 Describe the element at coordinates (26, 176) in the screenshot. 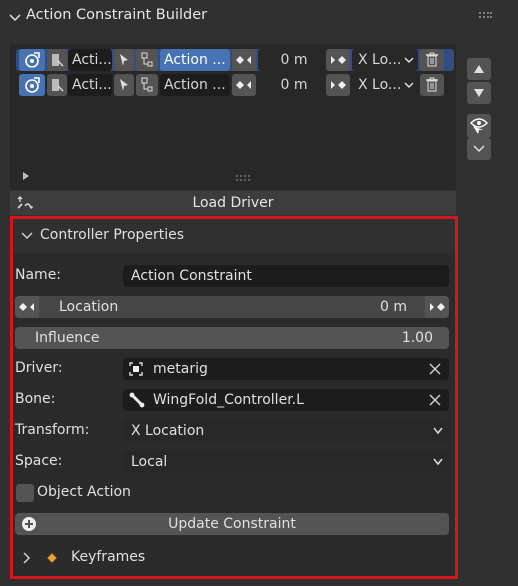

I see `expand-filter-icon` at that location.